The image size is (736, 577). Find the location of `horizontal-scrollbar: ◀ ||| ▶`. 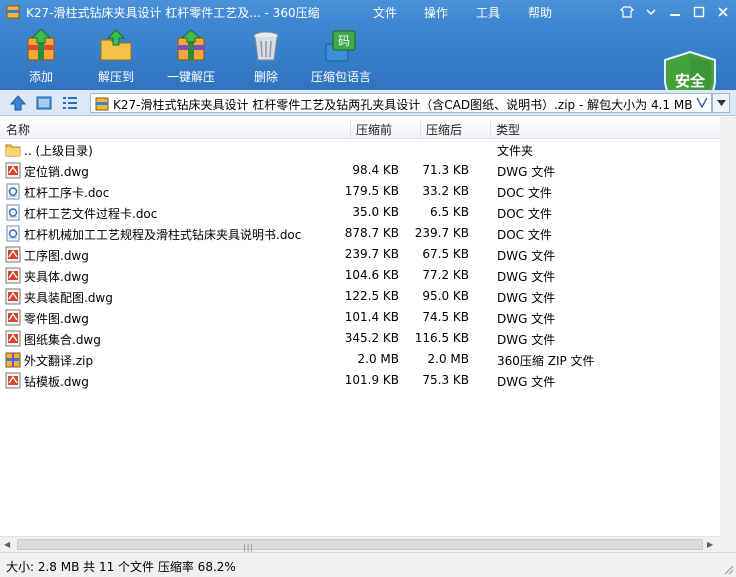

horizontal-scrollbar: ◀ ||| ▶ is located at coordinates (360, 544).